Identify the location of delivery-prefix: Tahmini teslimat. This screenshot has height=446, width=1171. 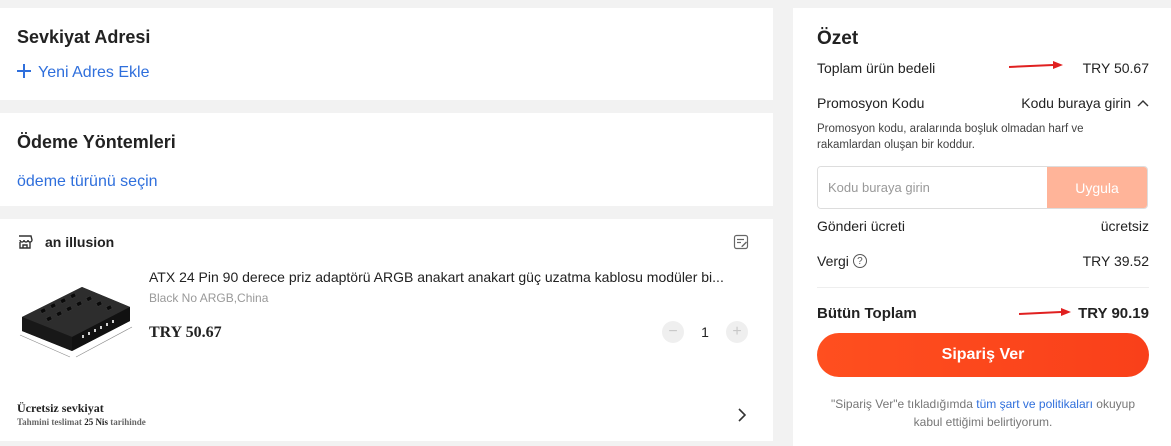
(49, 422).